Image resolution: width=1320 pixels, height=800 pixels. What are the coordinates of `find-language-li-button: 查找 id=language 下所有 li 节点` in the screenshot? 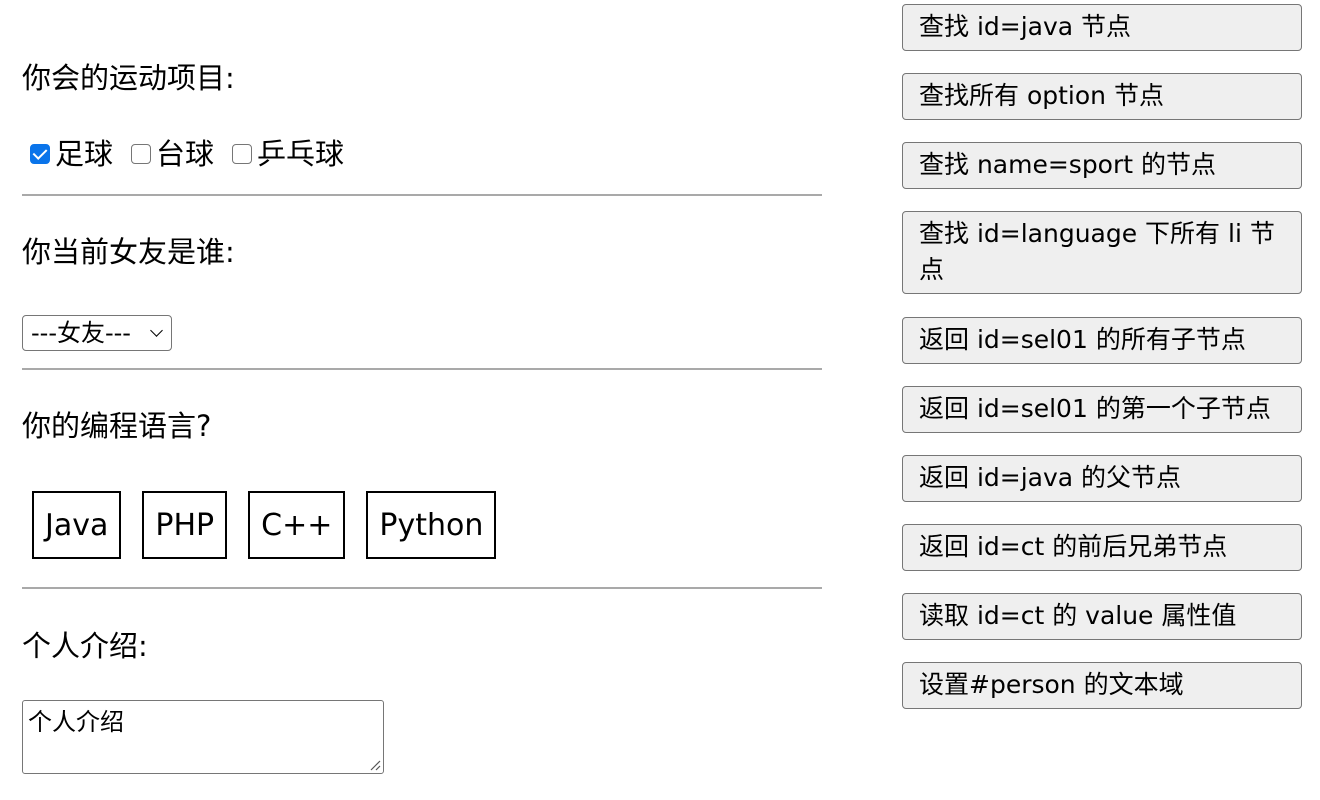 It's located at (1102, 252).